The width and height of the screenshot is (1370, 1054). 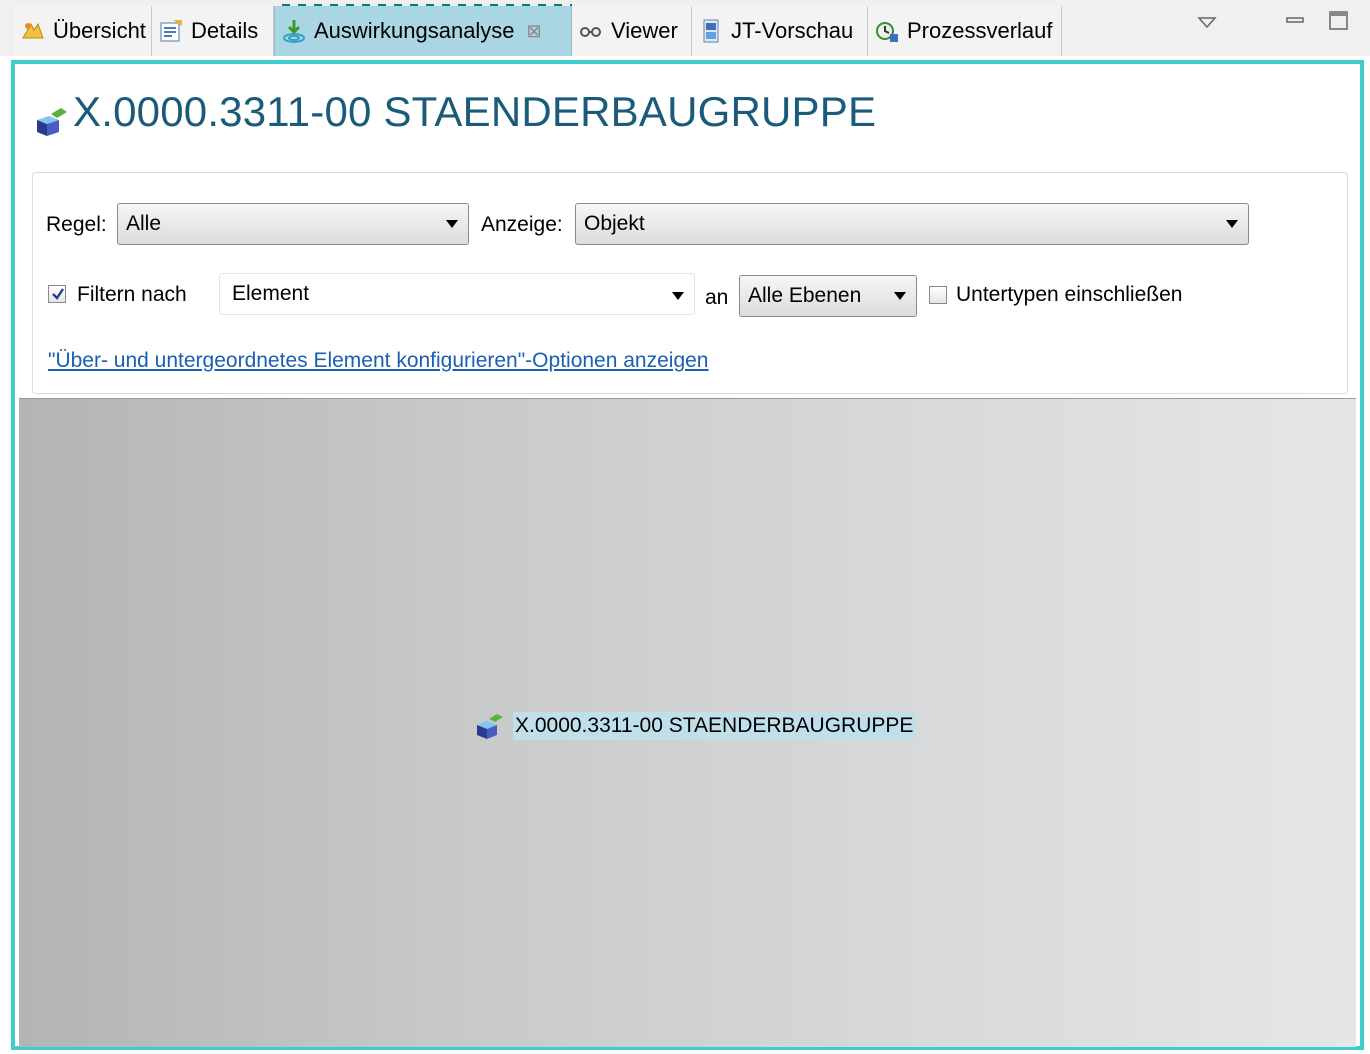 I want to click on rule-select: Alle, so click(x=293, y=224).